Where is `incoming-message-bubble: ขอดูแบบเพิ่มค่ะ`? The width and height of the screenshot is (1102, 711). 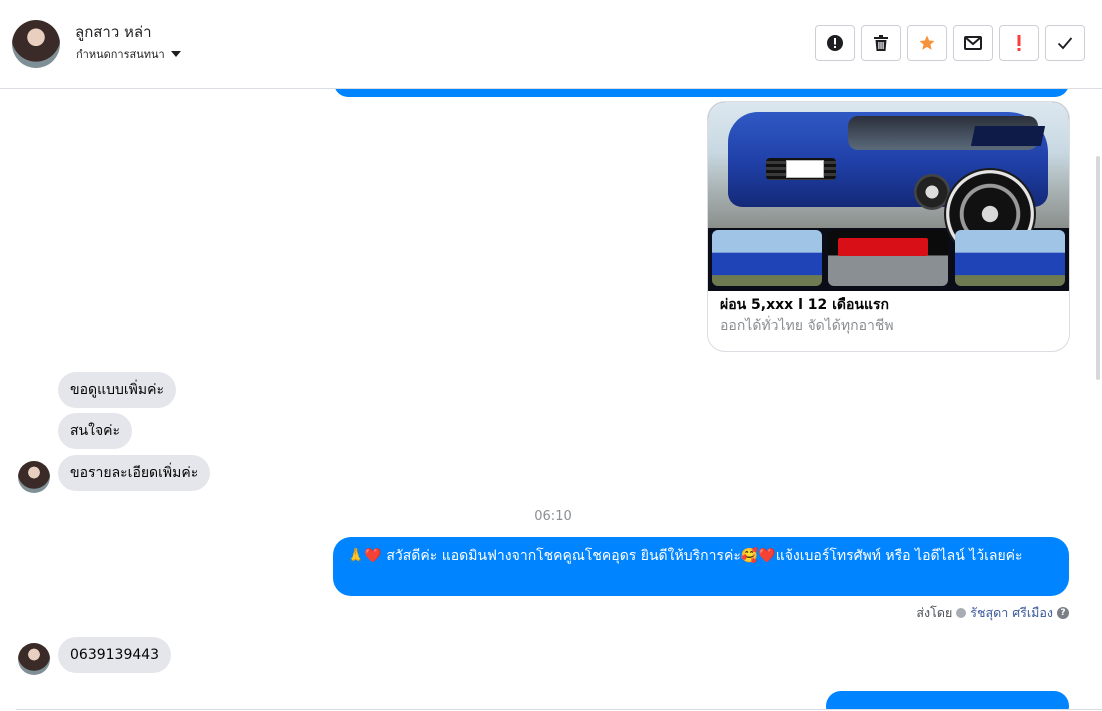 incoming-message-bubble: ขอดูแบบเพิ่มค่ะ is located at coordinates (117, 390).